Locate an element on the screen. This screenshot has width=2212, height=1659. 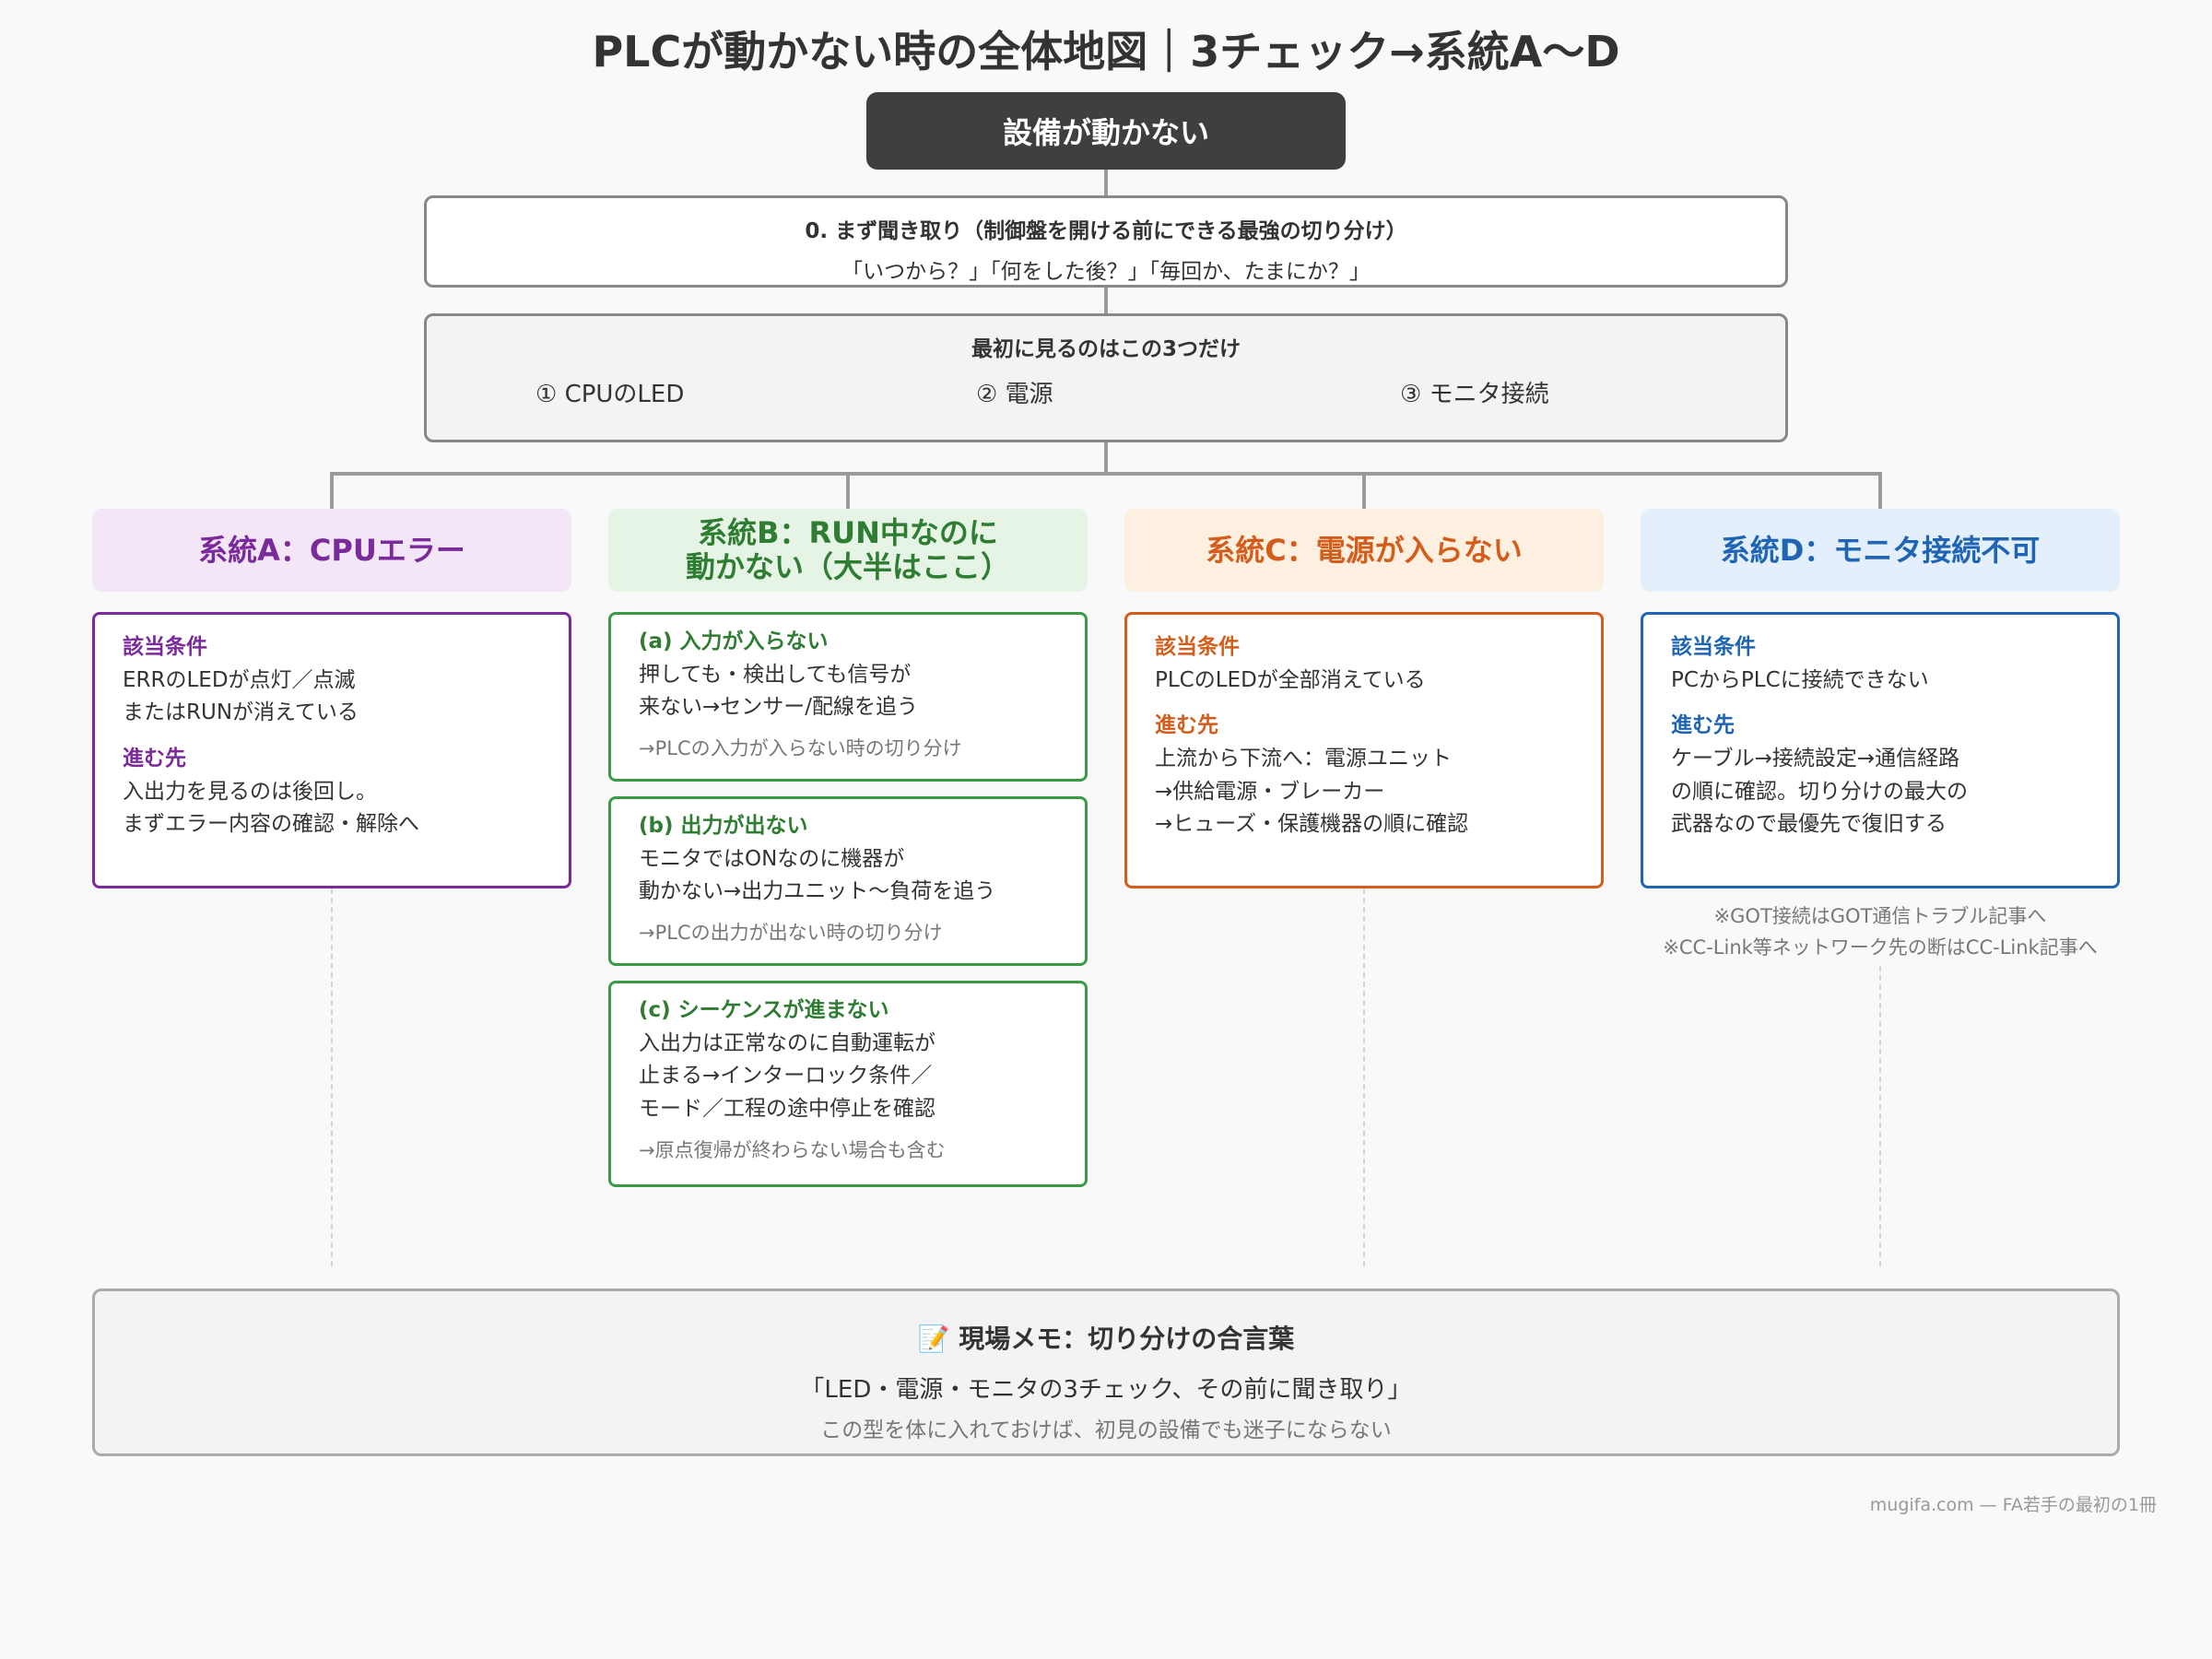
check-item-cpu-led: ① CPUのLED is located at coordinates (610, 394).